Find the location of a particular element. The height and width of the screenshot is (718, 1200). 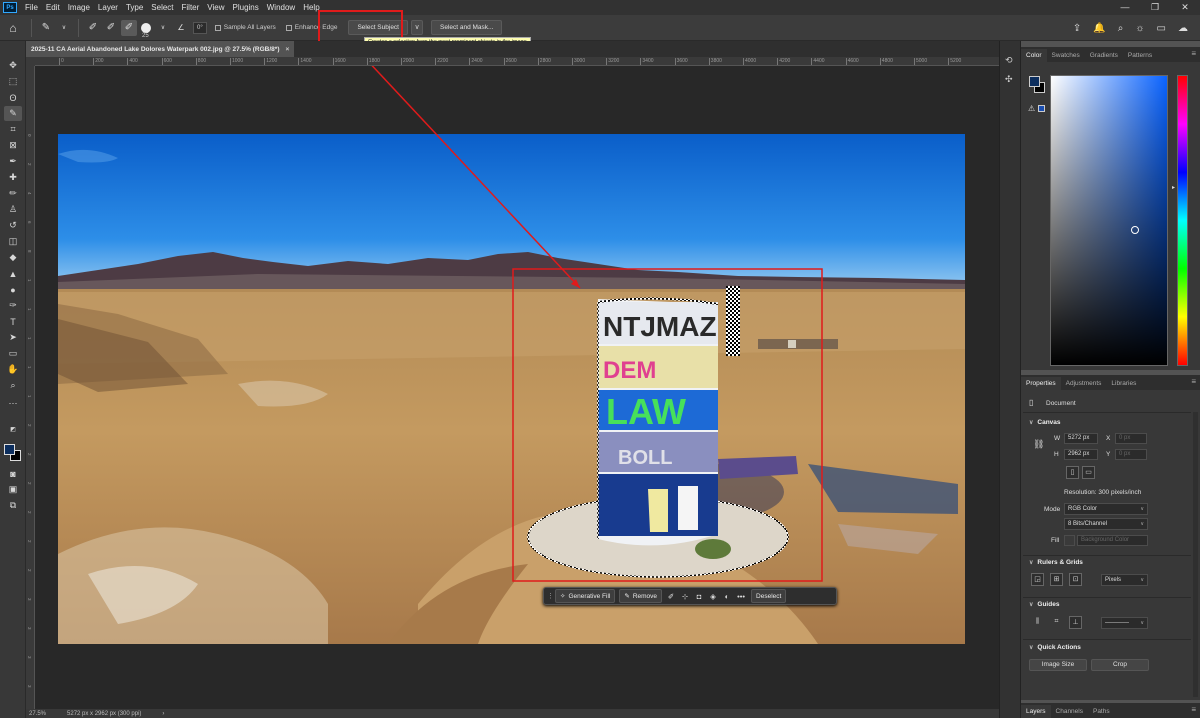

rulers-grids-section-title: Rulers & Grids is located at coordinates (1056, 562).